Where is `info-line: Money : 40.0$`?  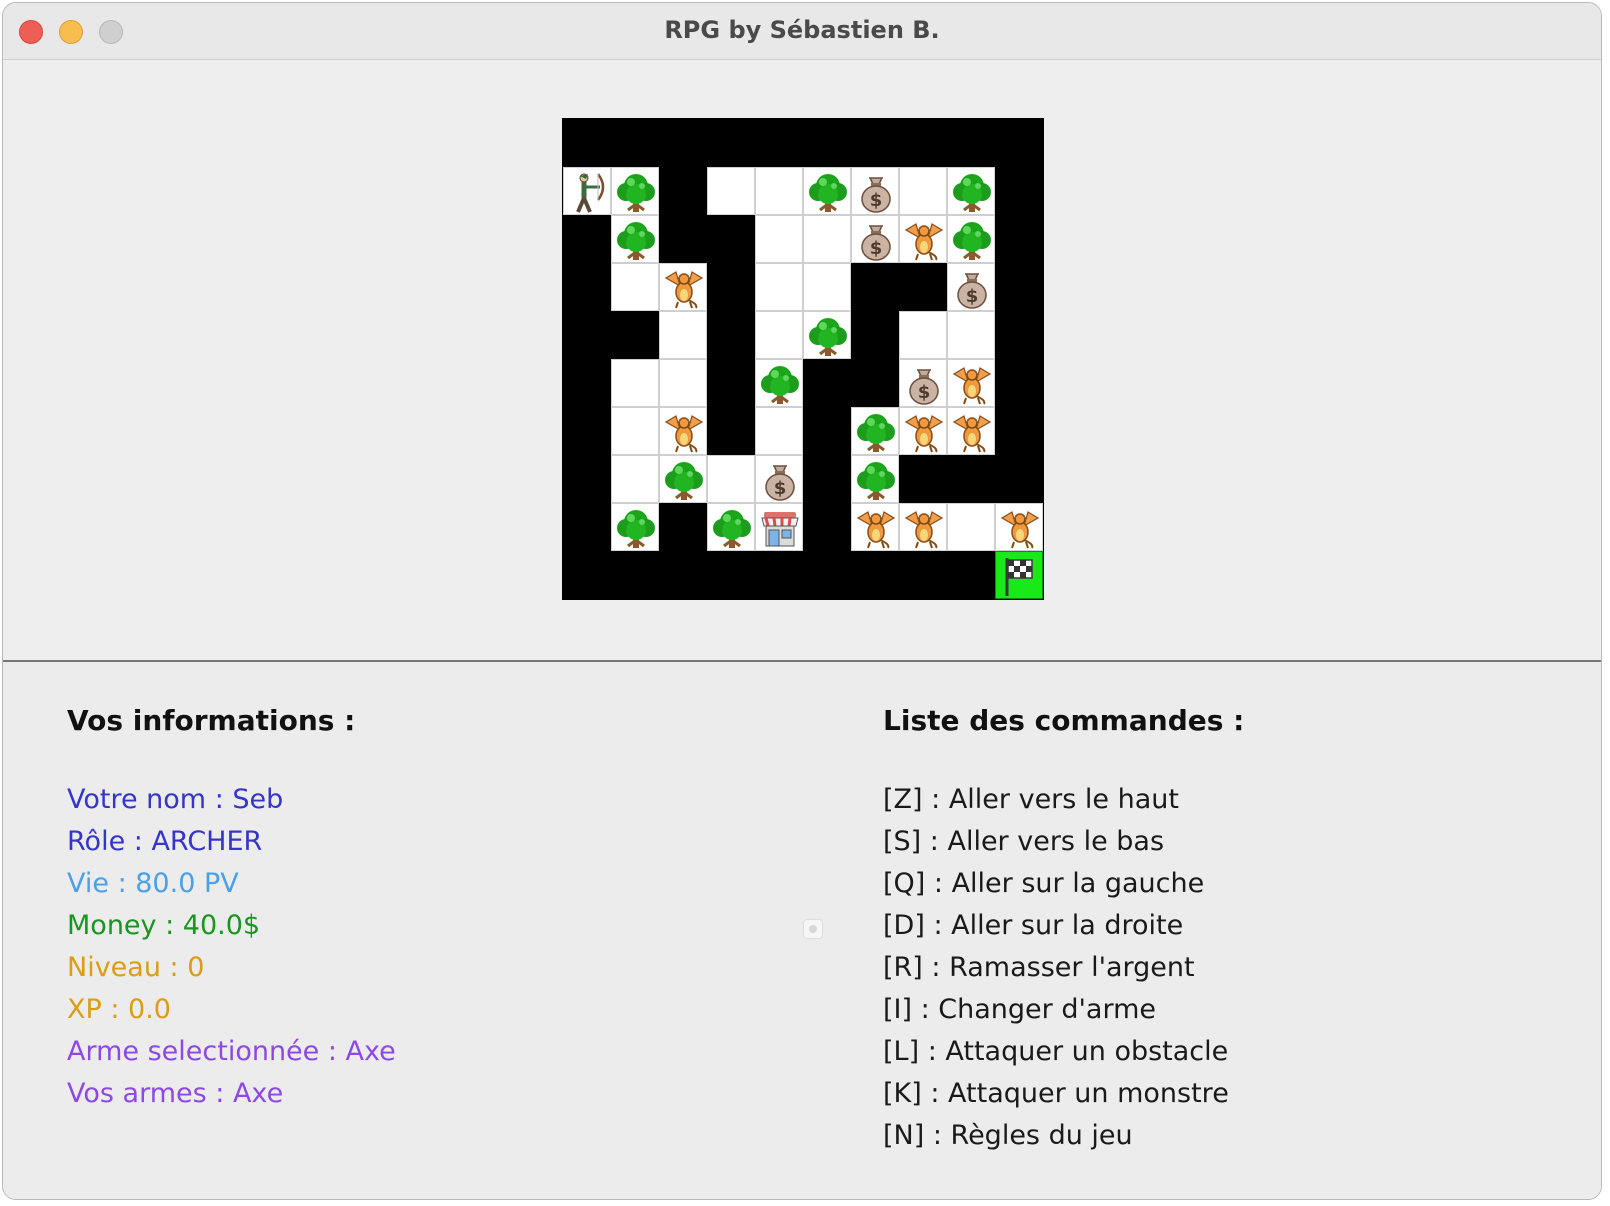 info-line: Money : 40.0$ is located at coordinates (164, 925).